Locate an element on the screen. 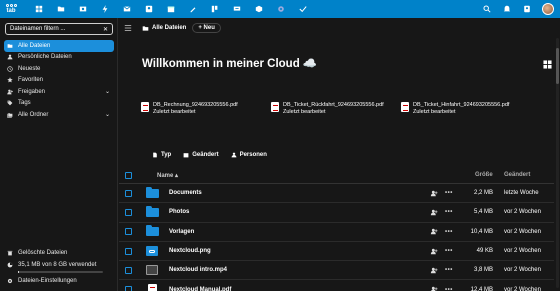  calendar-icon is located at coordinates (171, 9).